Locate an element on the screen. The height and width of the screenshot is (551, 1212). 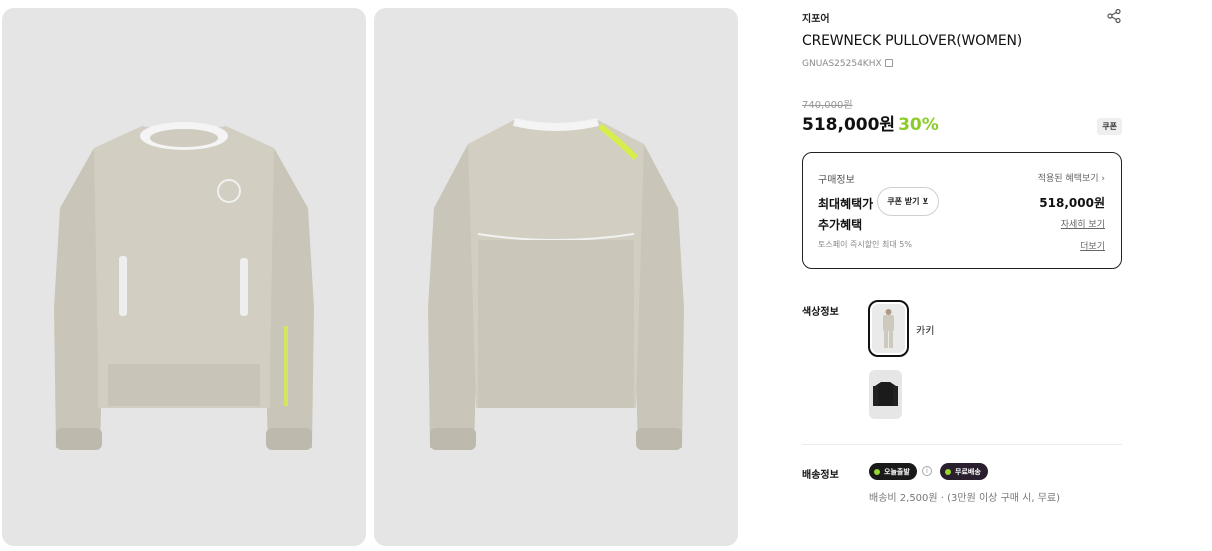
product-code: GNUAS25254KHX is located at coordinates (847, 64).